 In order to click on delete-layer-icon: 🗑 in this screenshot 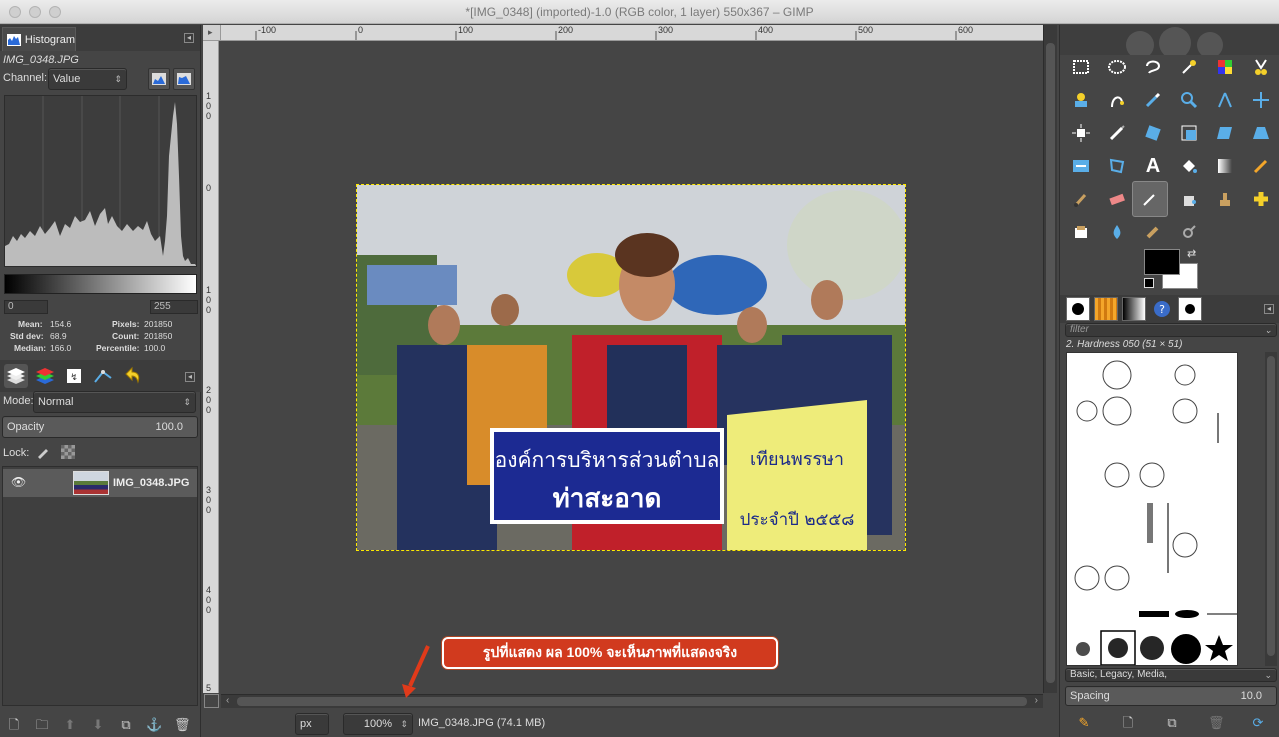, I will do `click(182, 725)`.